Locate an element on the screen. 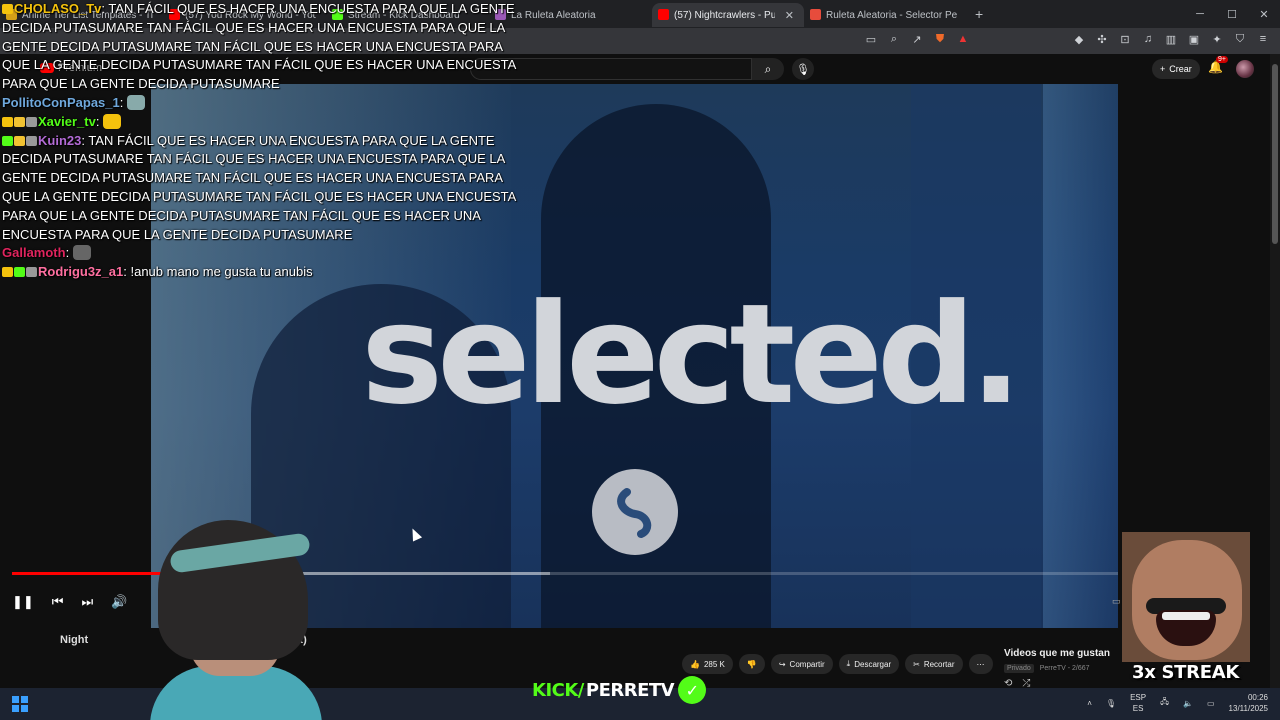 The image size is (1280, 720). player-controls: ❚❚ ⏮ ⏭ 🔊 is located at coordinates (69, 602).